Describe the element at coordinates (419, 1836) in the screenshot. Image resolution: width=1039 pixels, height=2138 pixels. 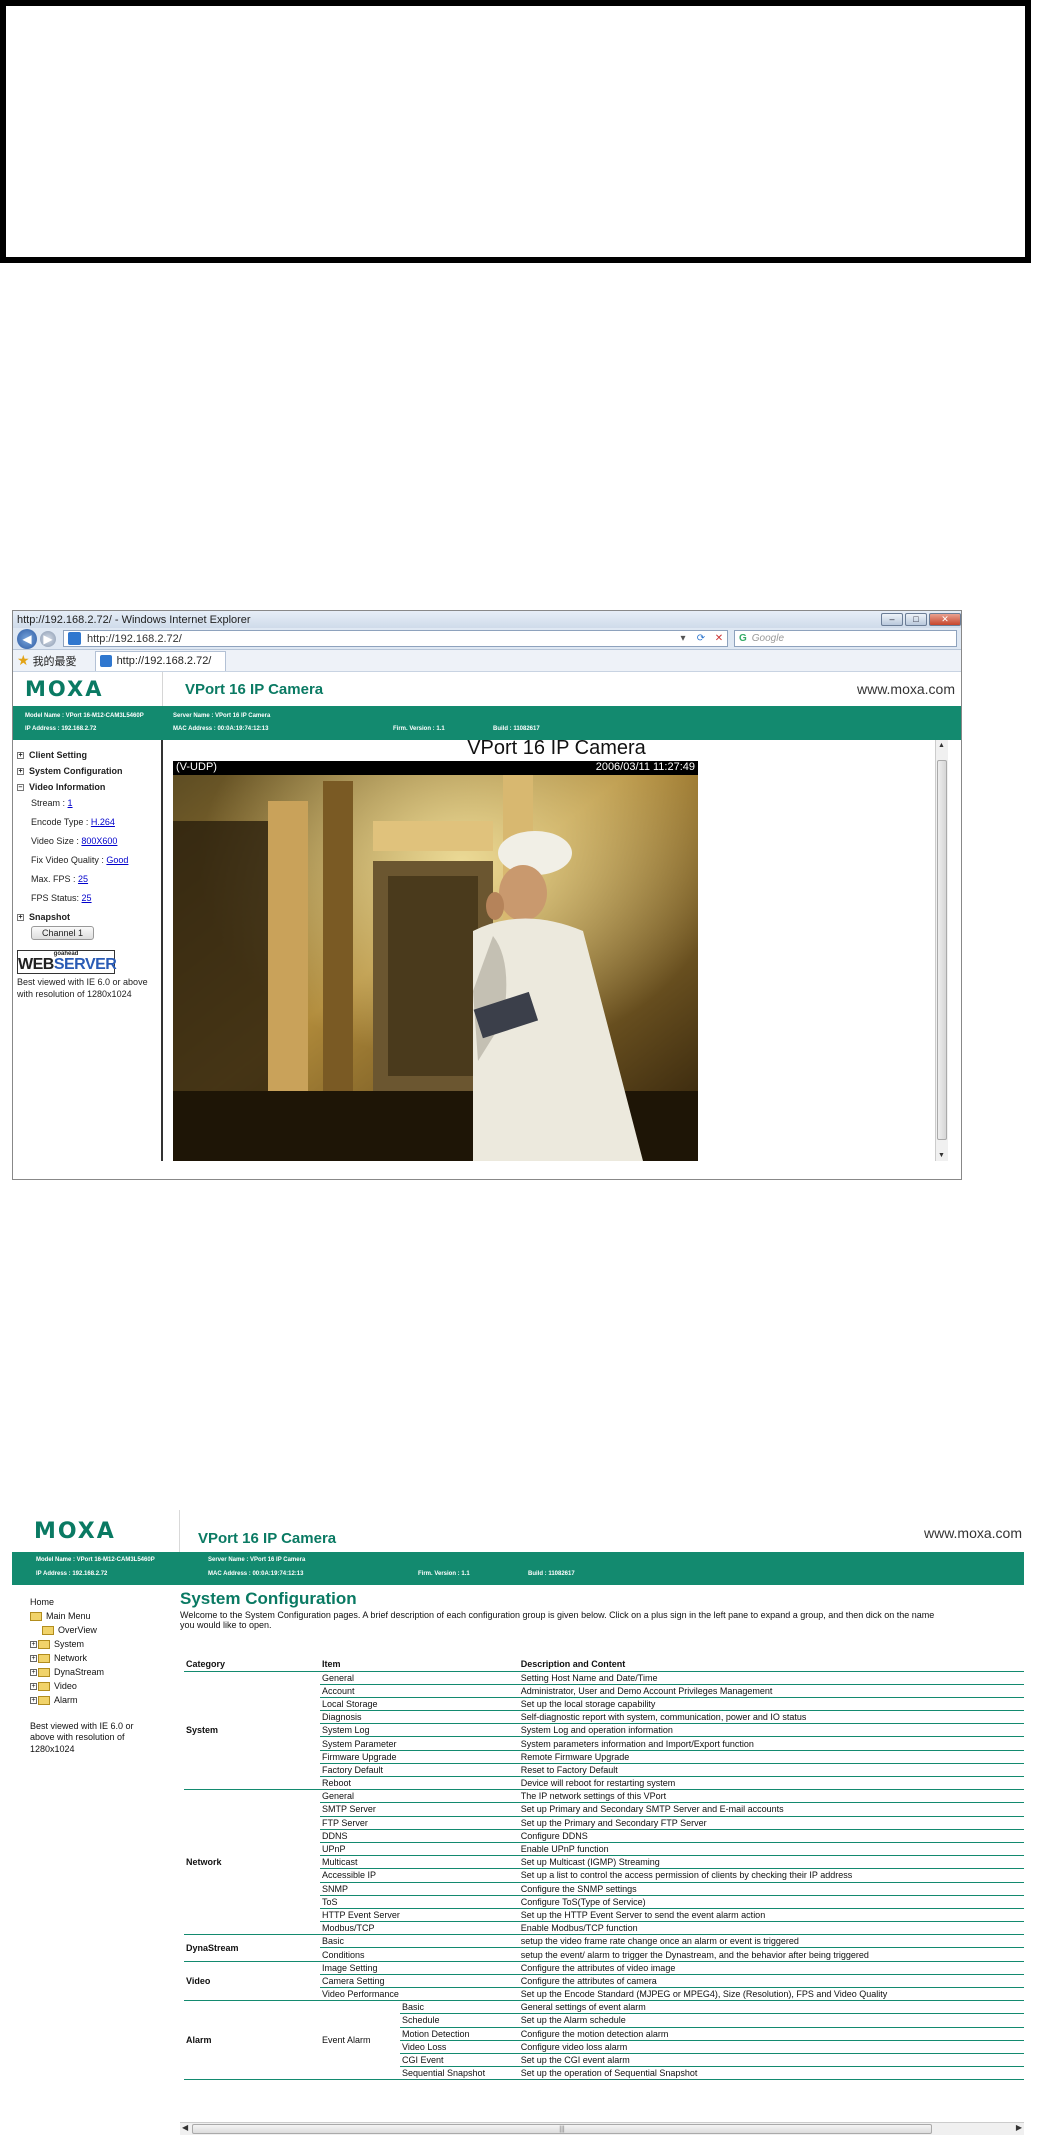
I see `item-link: DDNS` at that location.